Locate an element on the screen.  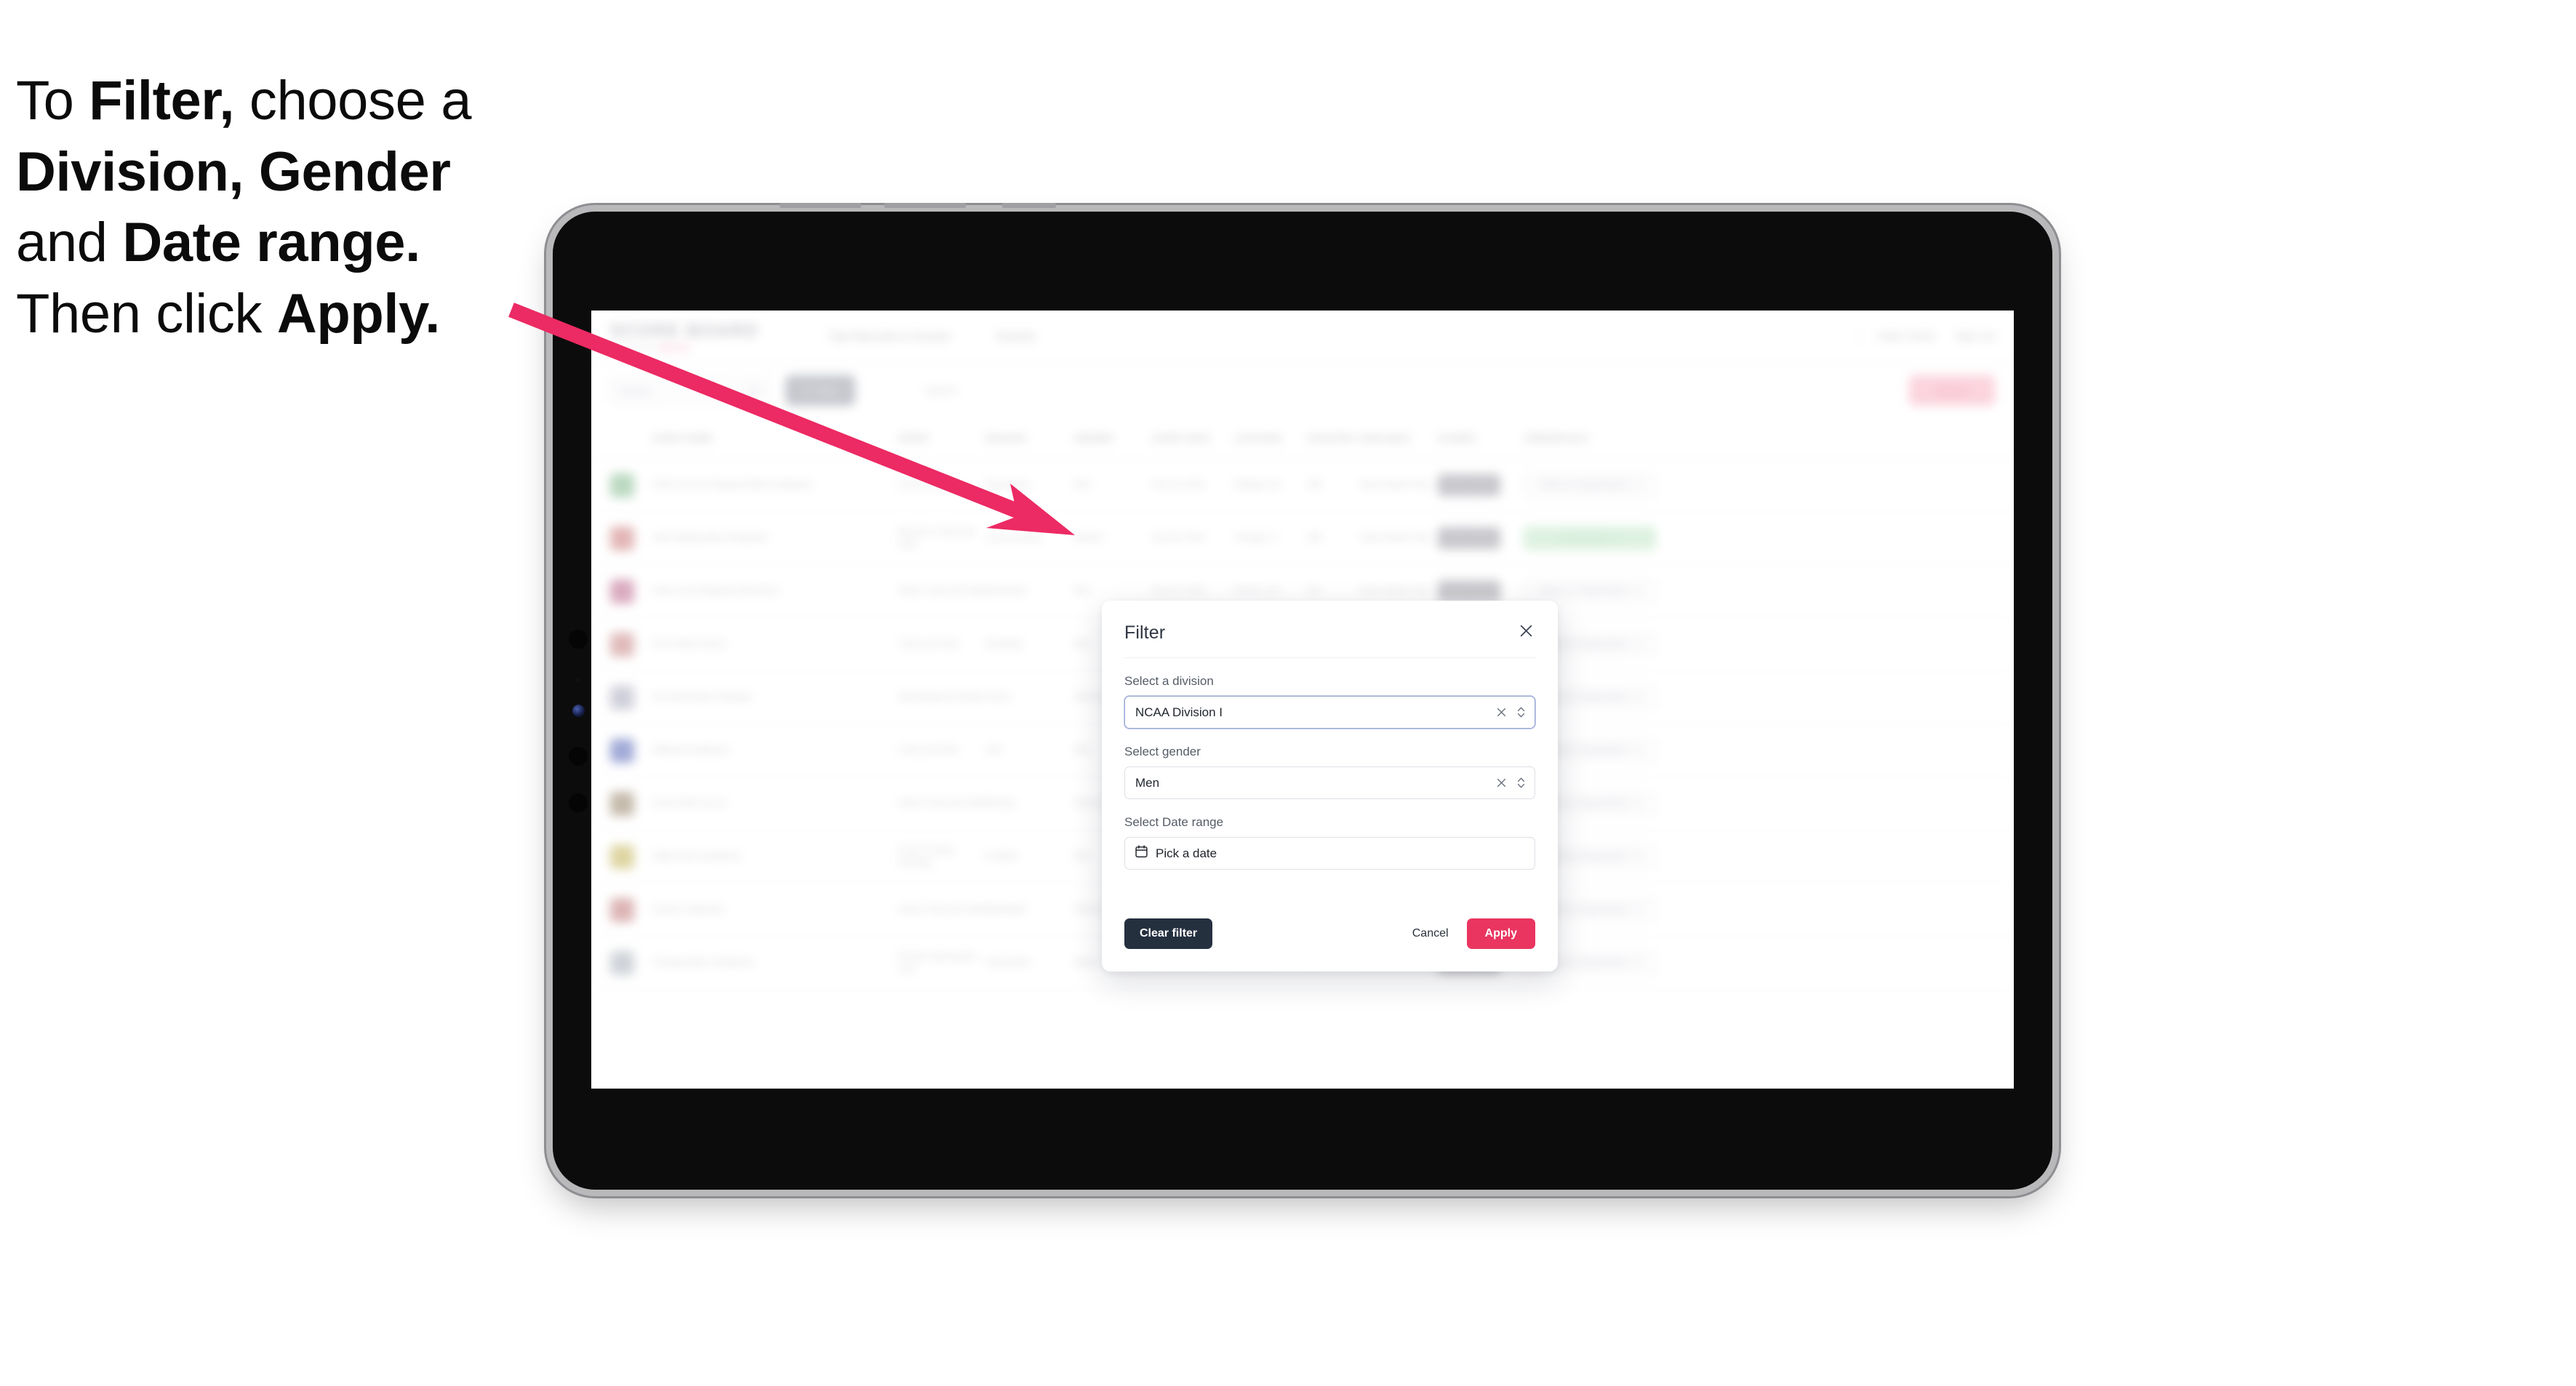
gender-select-input: Men is located at coordinates (1329, 782).